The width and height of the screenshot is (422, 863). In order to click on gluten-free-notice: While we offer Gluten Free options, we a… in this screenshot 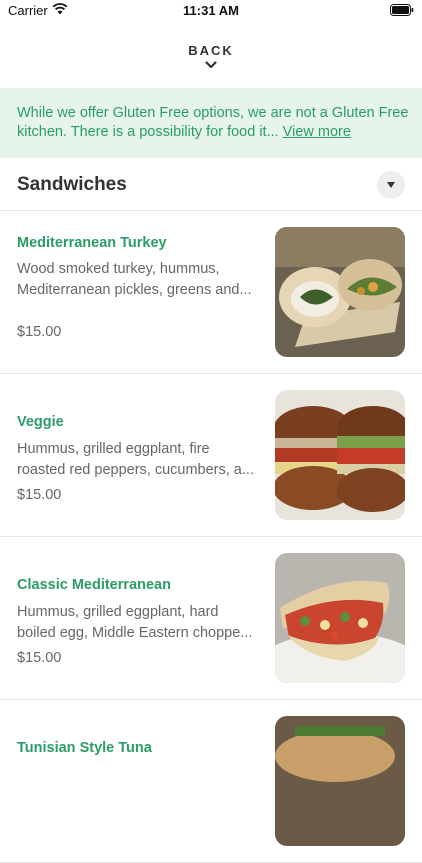, I will do `click(211, 123)`.